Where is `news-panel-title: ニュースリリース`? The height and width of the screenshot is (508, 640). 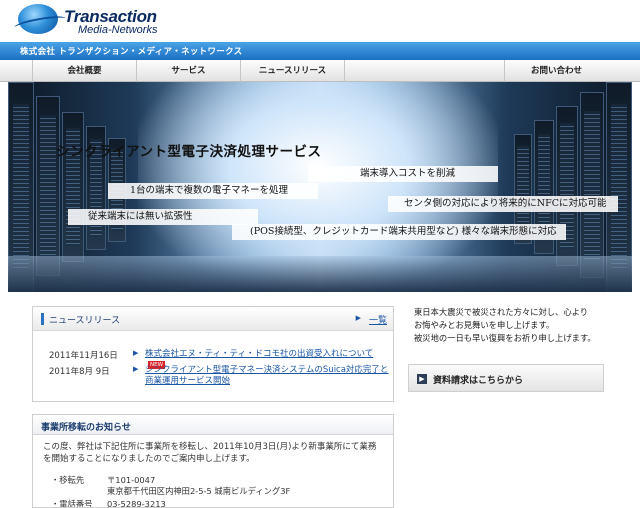
news-panel-title: ニュースリリース is located at coordinates (85, 321).